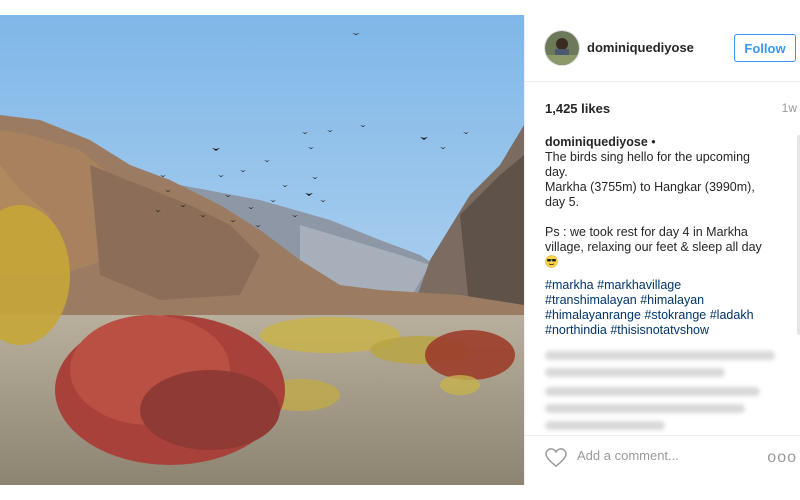  Describe the element at coordinates (672, 300) in the screenshot. I see `hashtag-link: #himalayan` at that location.